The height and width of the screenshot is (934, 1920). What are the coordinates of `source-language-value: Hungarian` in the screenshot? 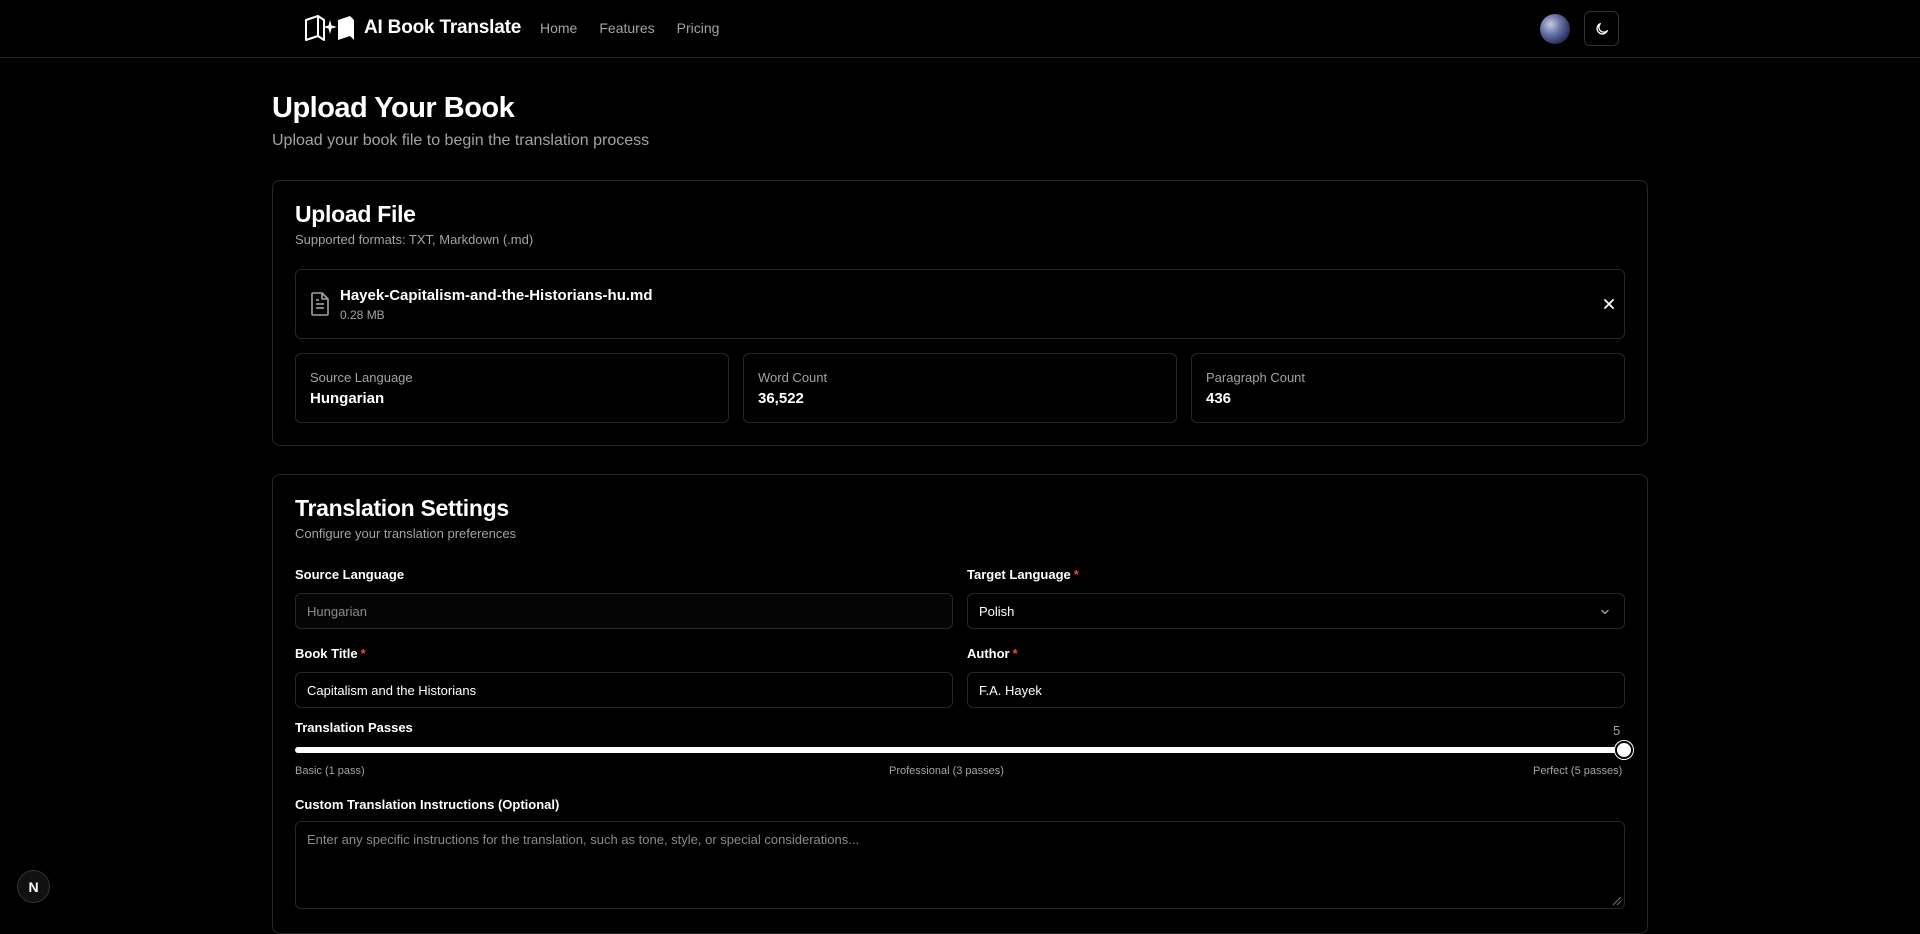 It's located at (337, 611).